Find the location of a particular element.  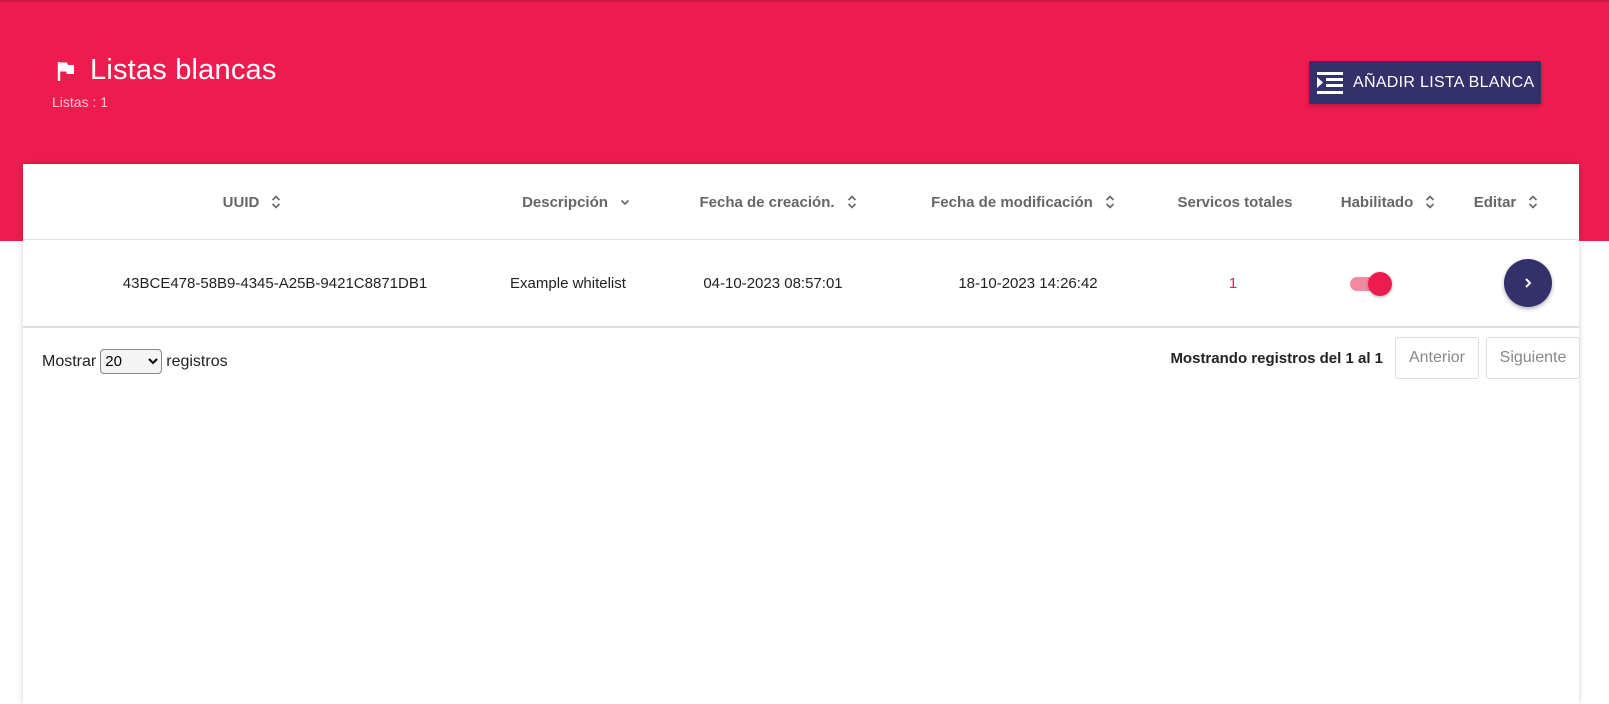

enabled-toggle is located at coordinates (1370, 283).